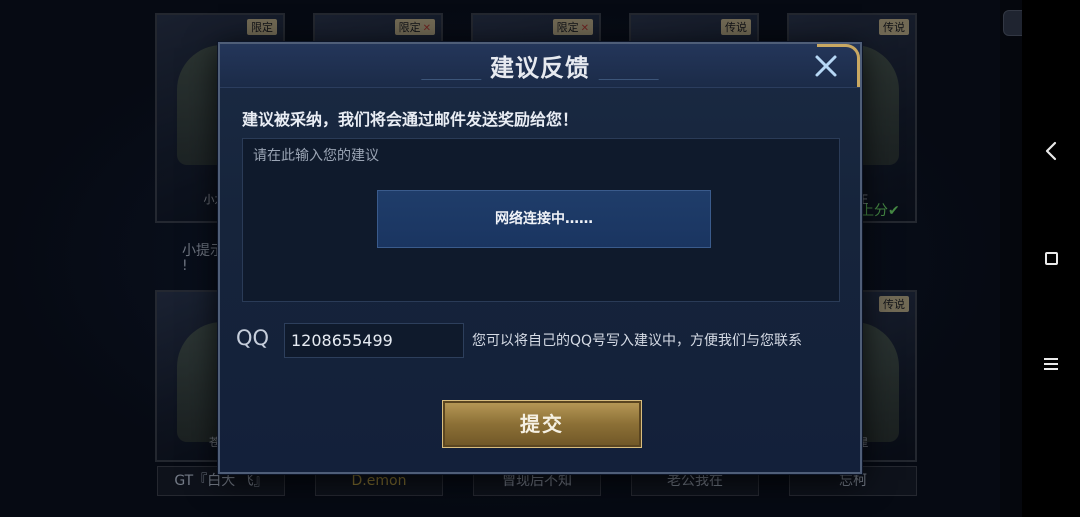 This screenshot has width=1080, height=517. What do you see at coordinates (253, 338) in the screenshot?
I see `qq-label: QQ` at bounding box center [253, 338].